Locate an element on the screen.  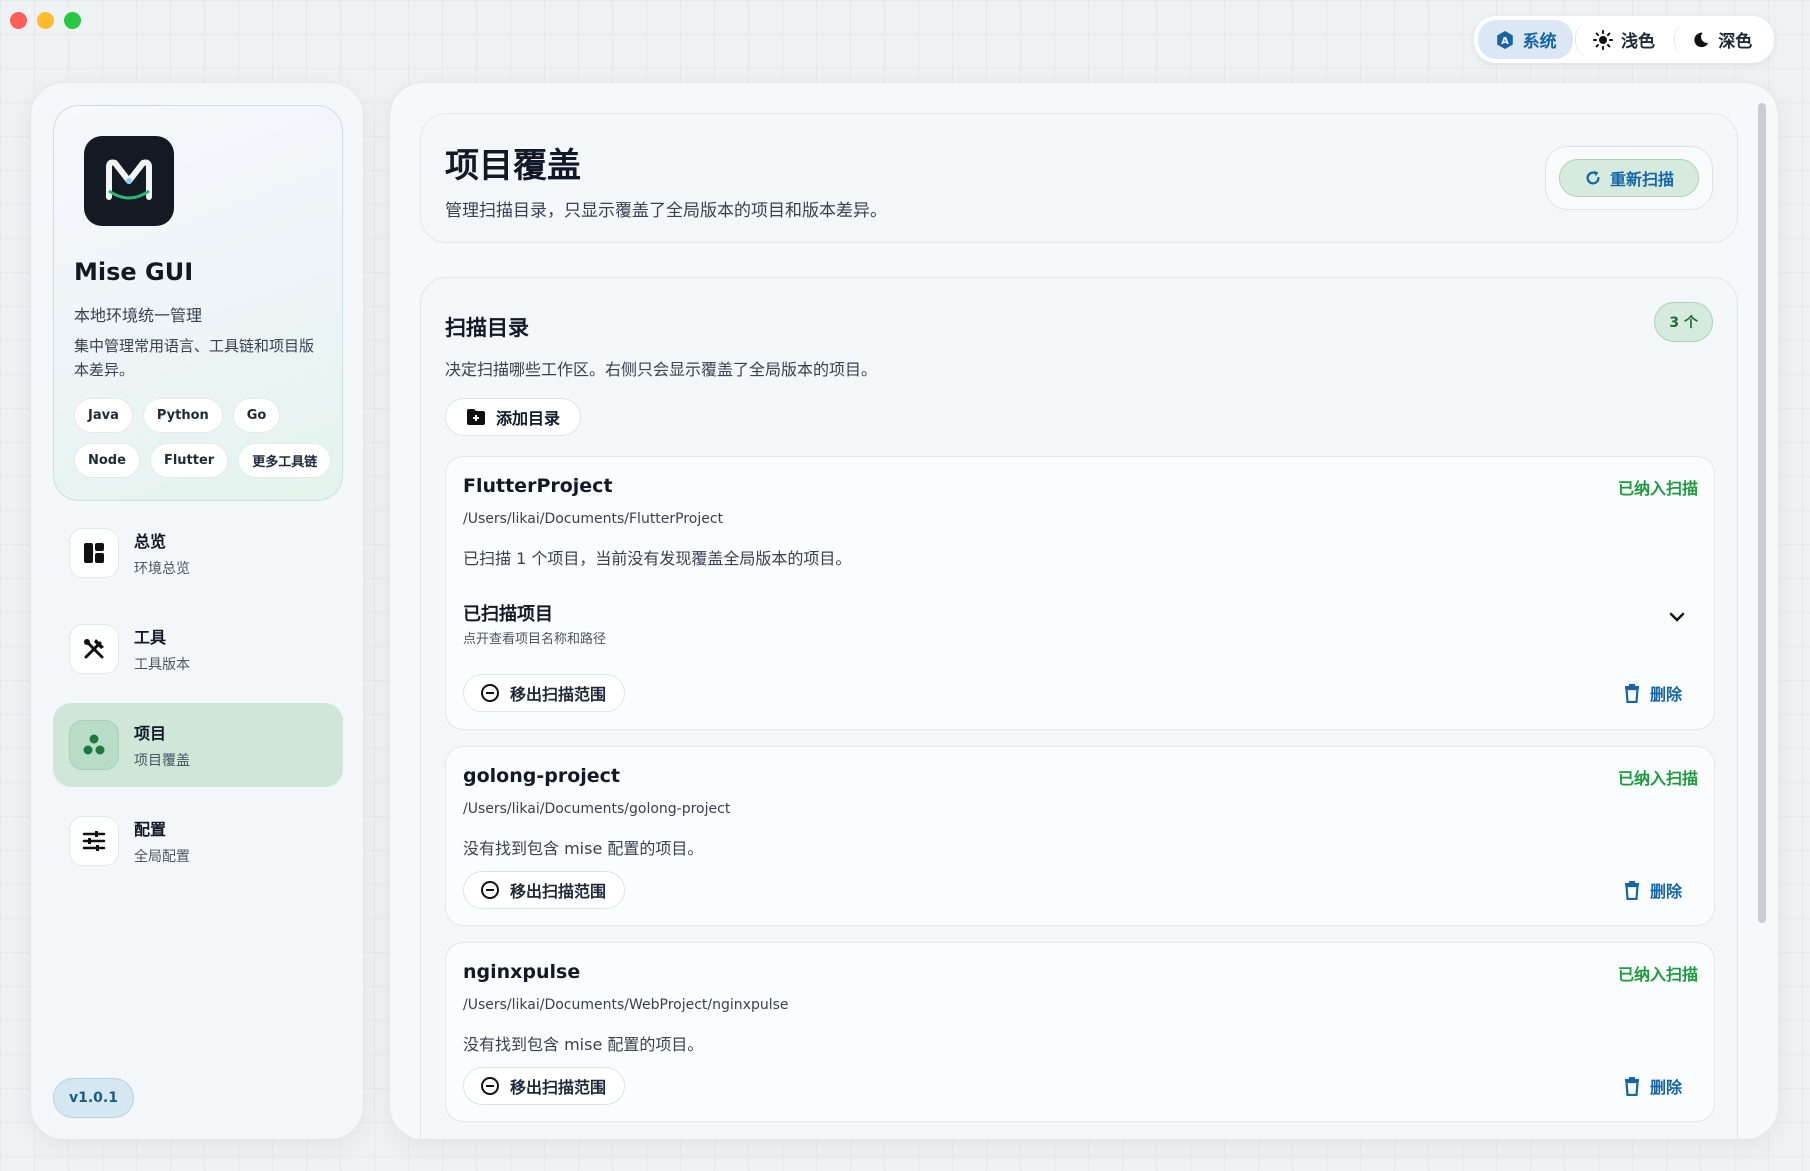
theme-option-label: 深色 is located at coordinates (1735, 42).